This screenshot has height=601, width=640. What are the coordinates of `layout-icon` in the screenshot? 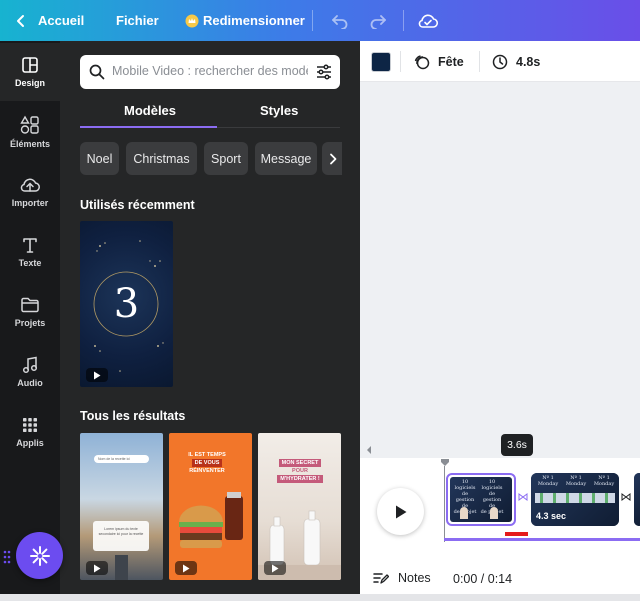 It's located at (30, 65).